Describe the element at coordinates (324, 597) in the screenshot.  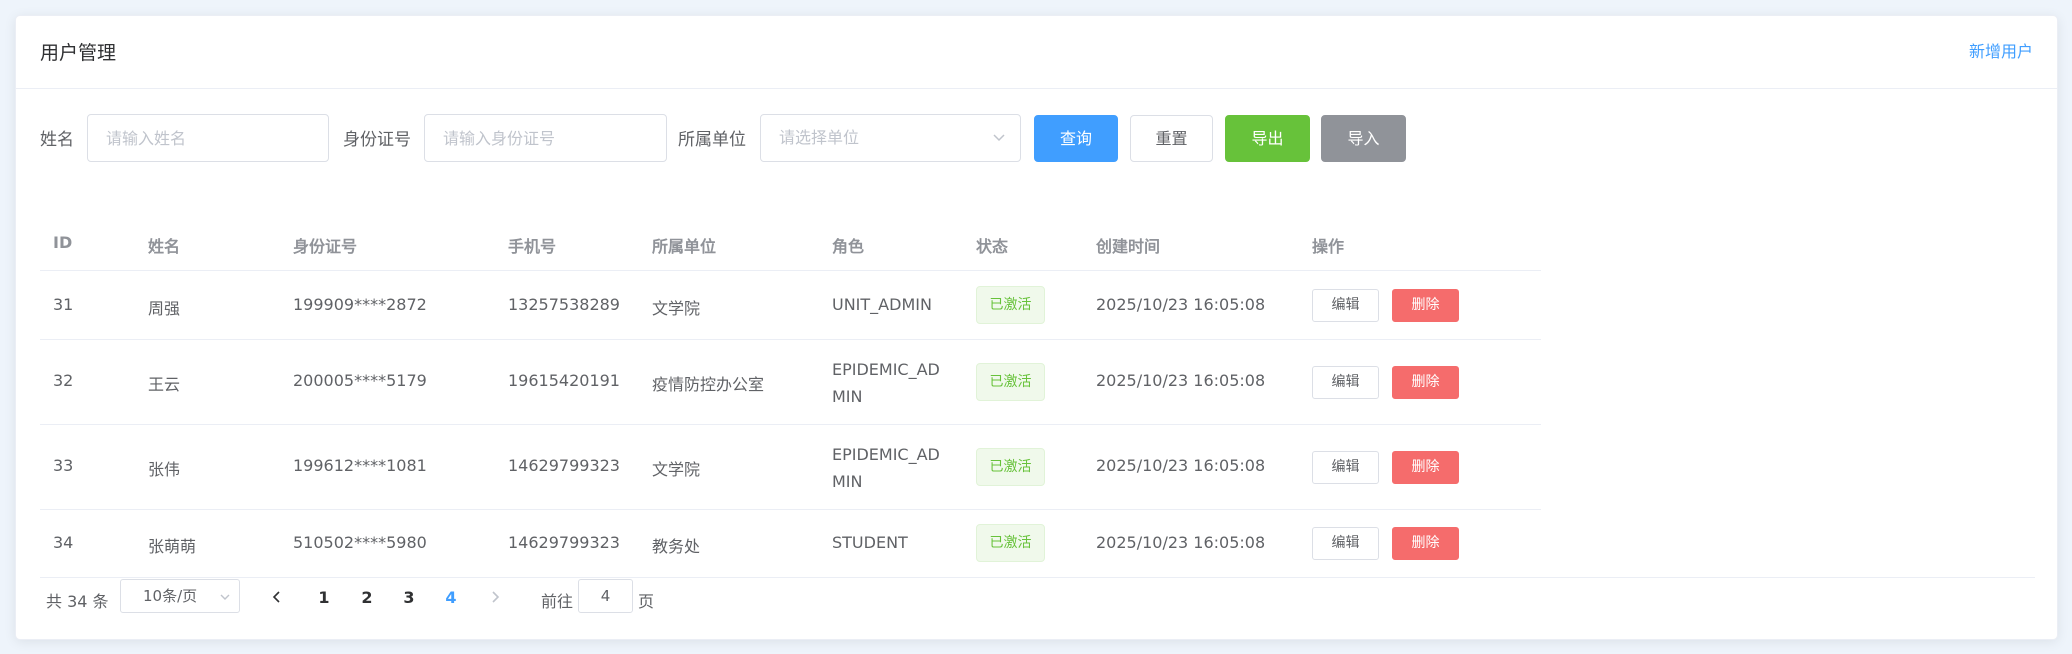
I see `page-1: 1` at that location.